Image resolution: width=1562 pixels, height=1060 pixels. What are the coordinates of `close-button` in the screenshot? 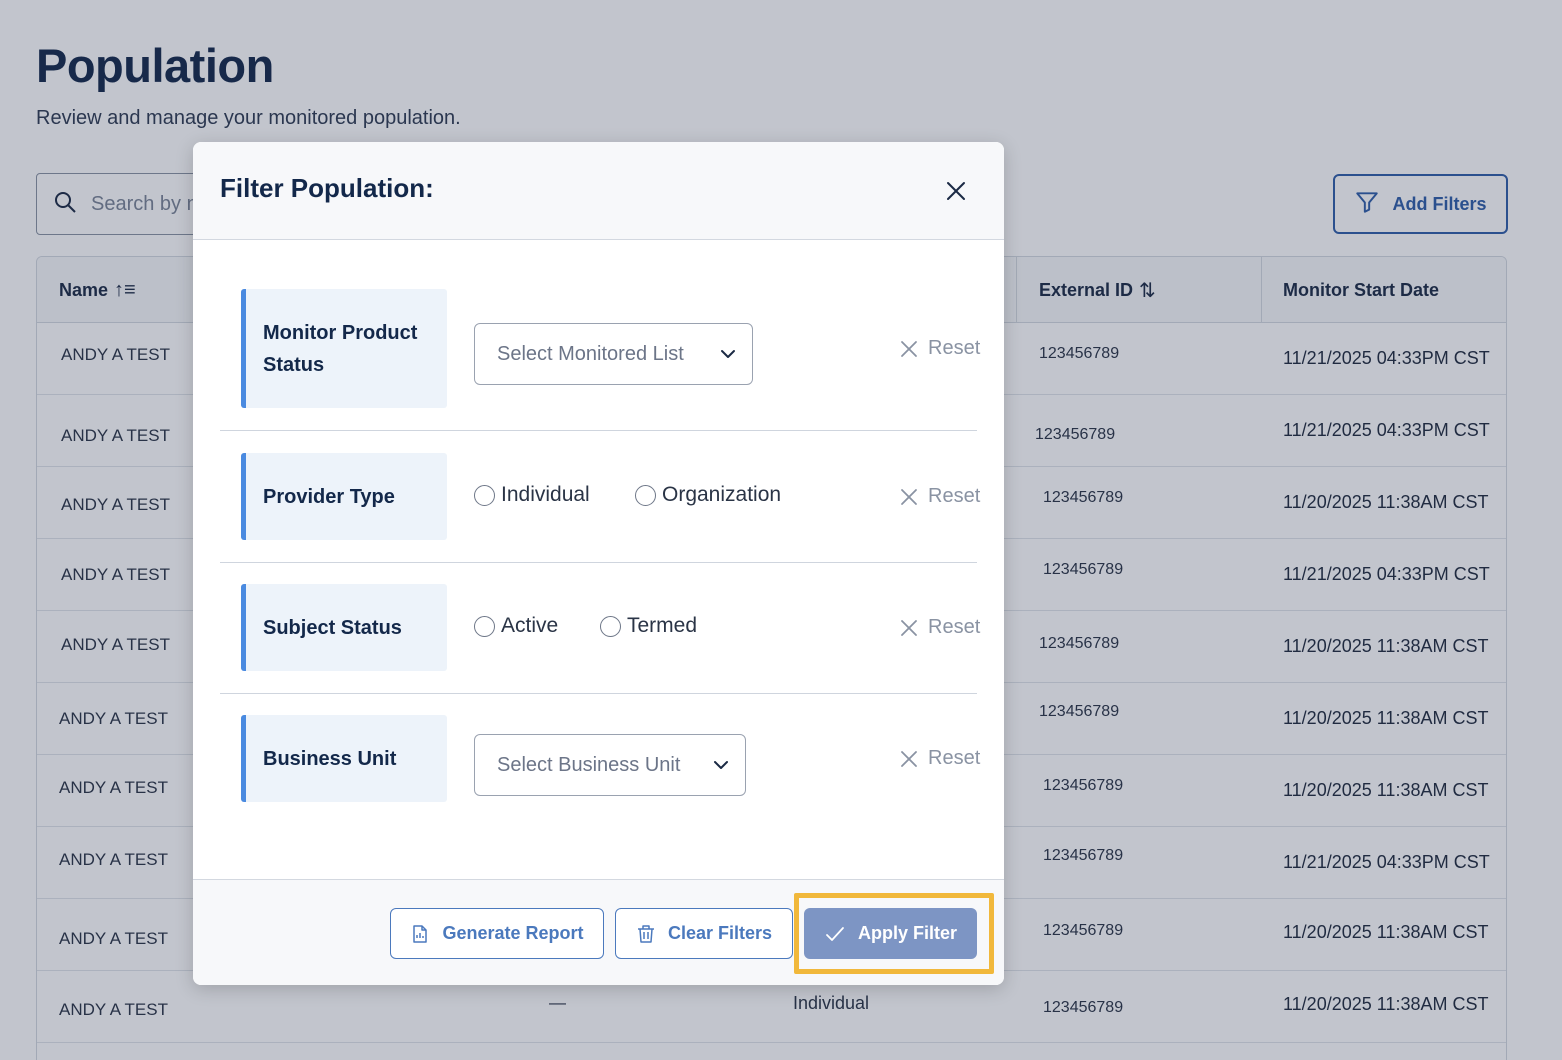 It's located at (956, 191).